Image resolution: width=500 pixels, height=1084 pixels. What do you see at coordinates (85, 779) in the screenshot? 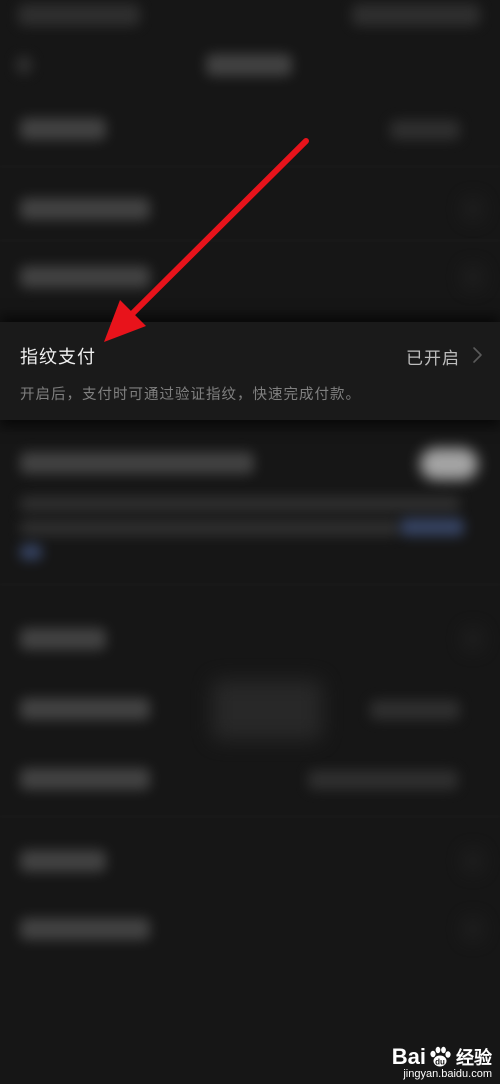
I see `blurred-row-6-label` at bounding box center [85, 779].